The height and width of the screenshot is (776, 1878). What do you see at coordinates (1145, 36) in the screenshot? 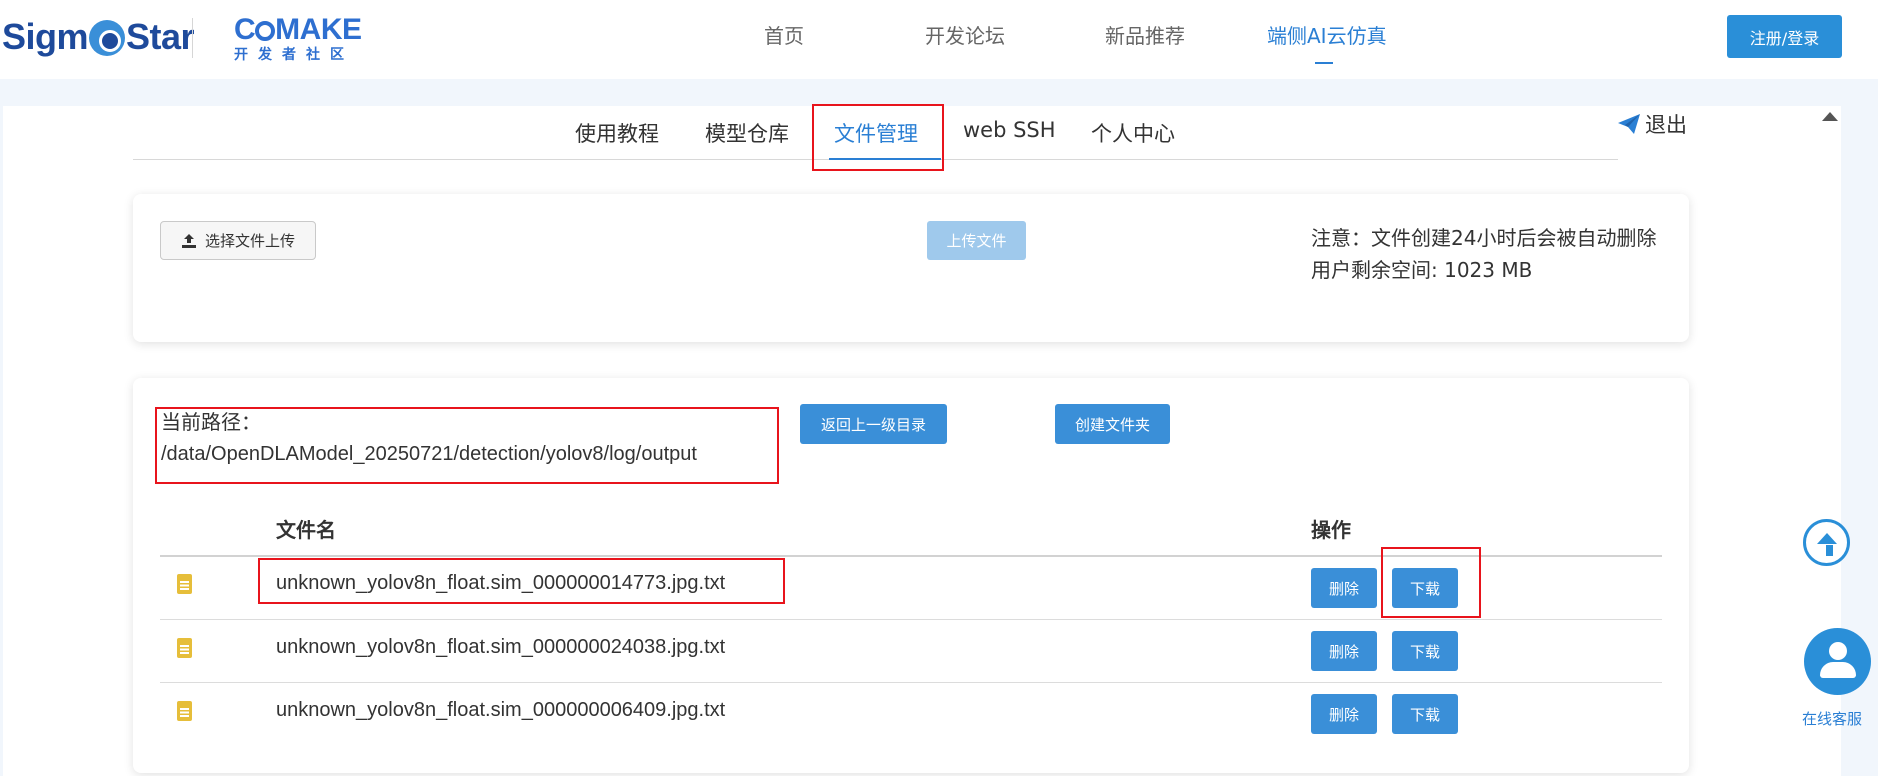
I see `nav-new-products: 新品推荐` at bounding box center [1145, 36].